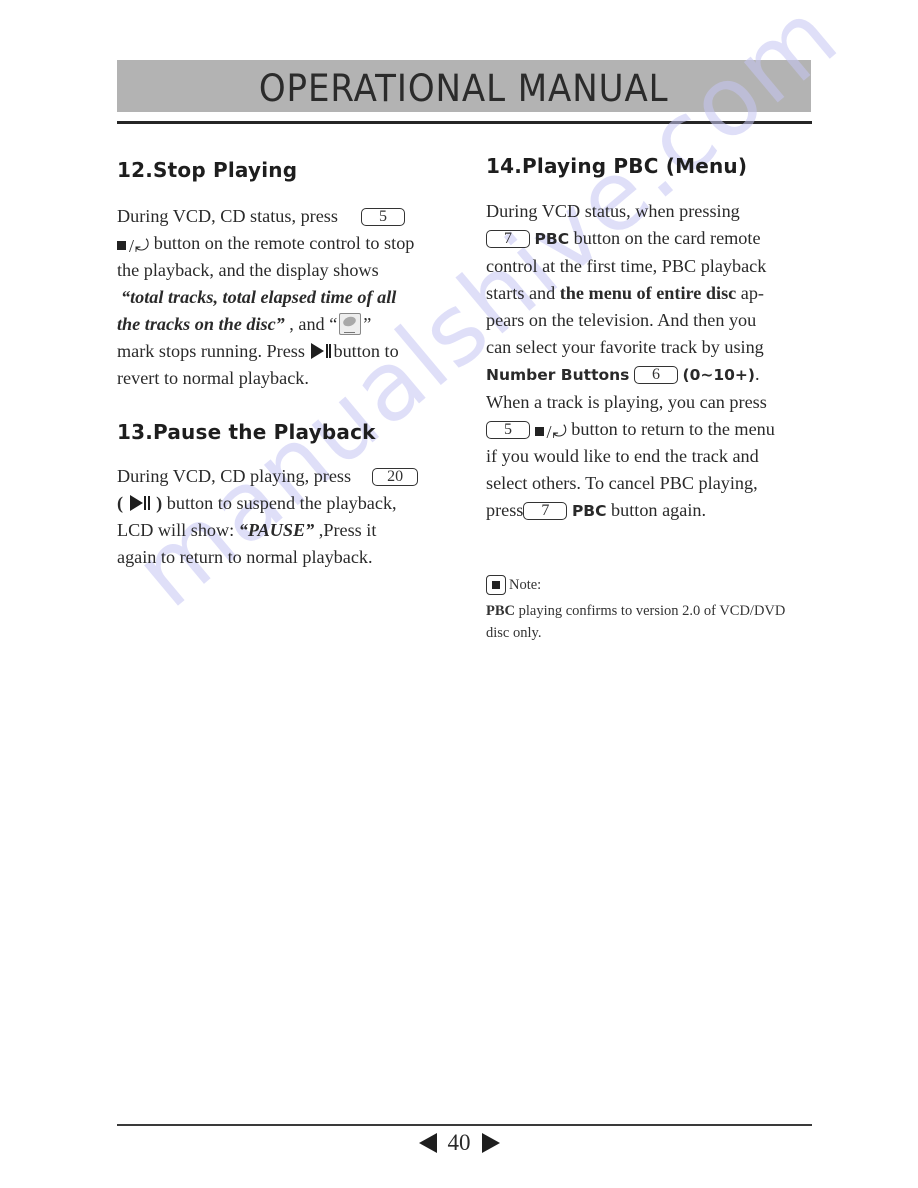 The height and width of the screenshot is (1188, 918). I want to click on body-text: control at the first time, PBC playback, so click(626, 266).